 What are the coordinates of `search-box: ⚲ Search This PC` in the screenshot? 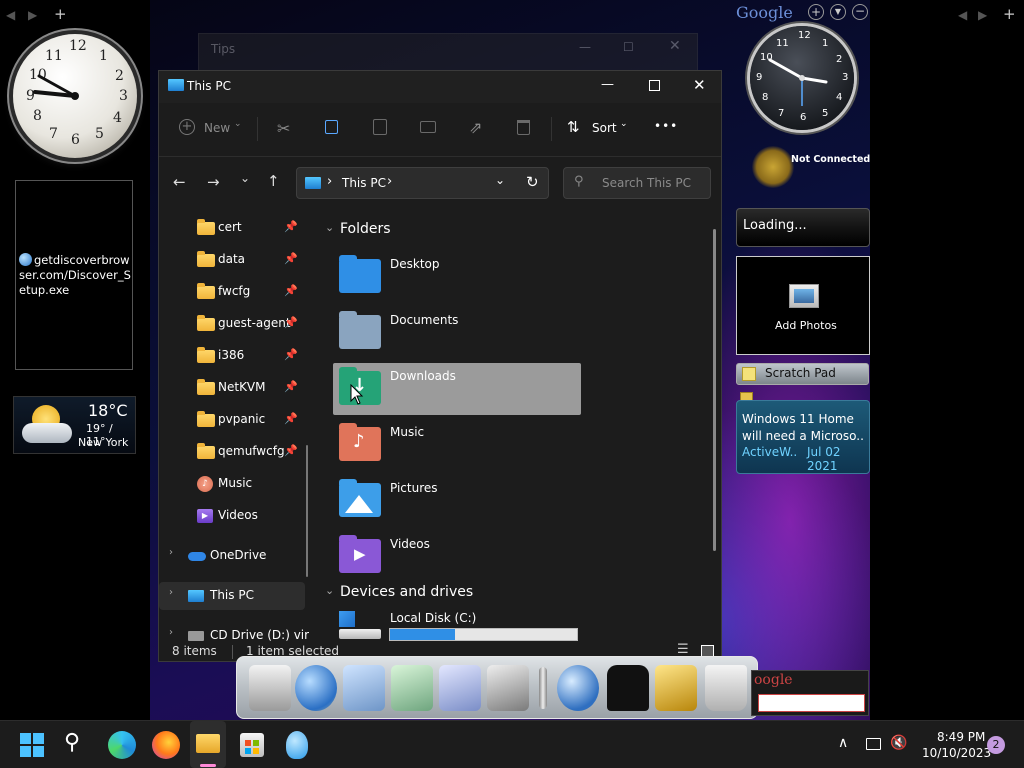 It's located at (637, 183).